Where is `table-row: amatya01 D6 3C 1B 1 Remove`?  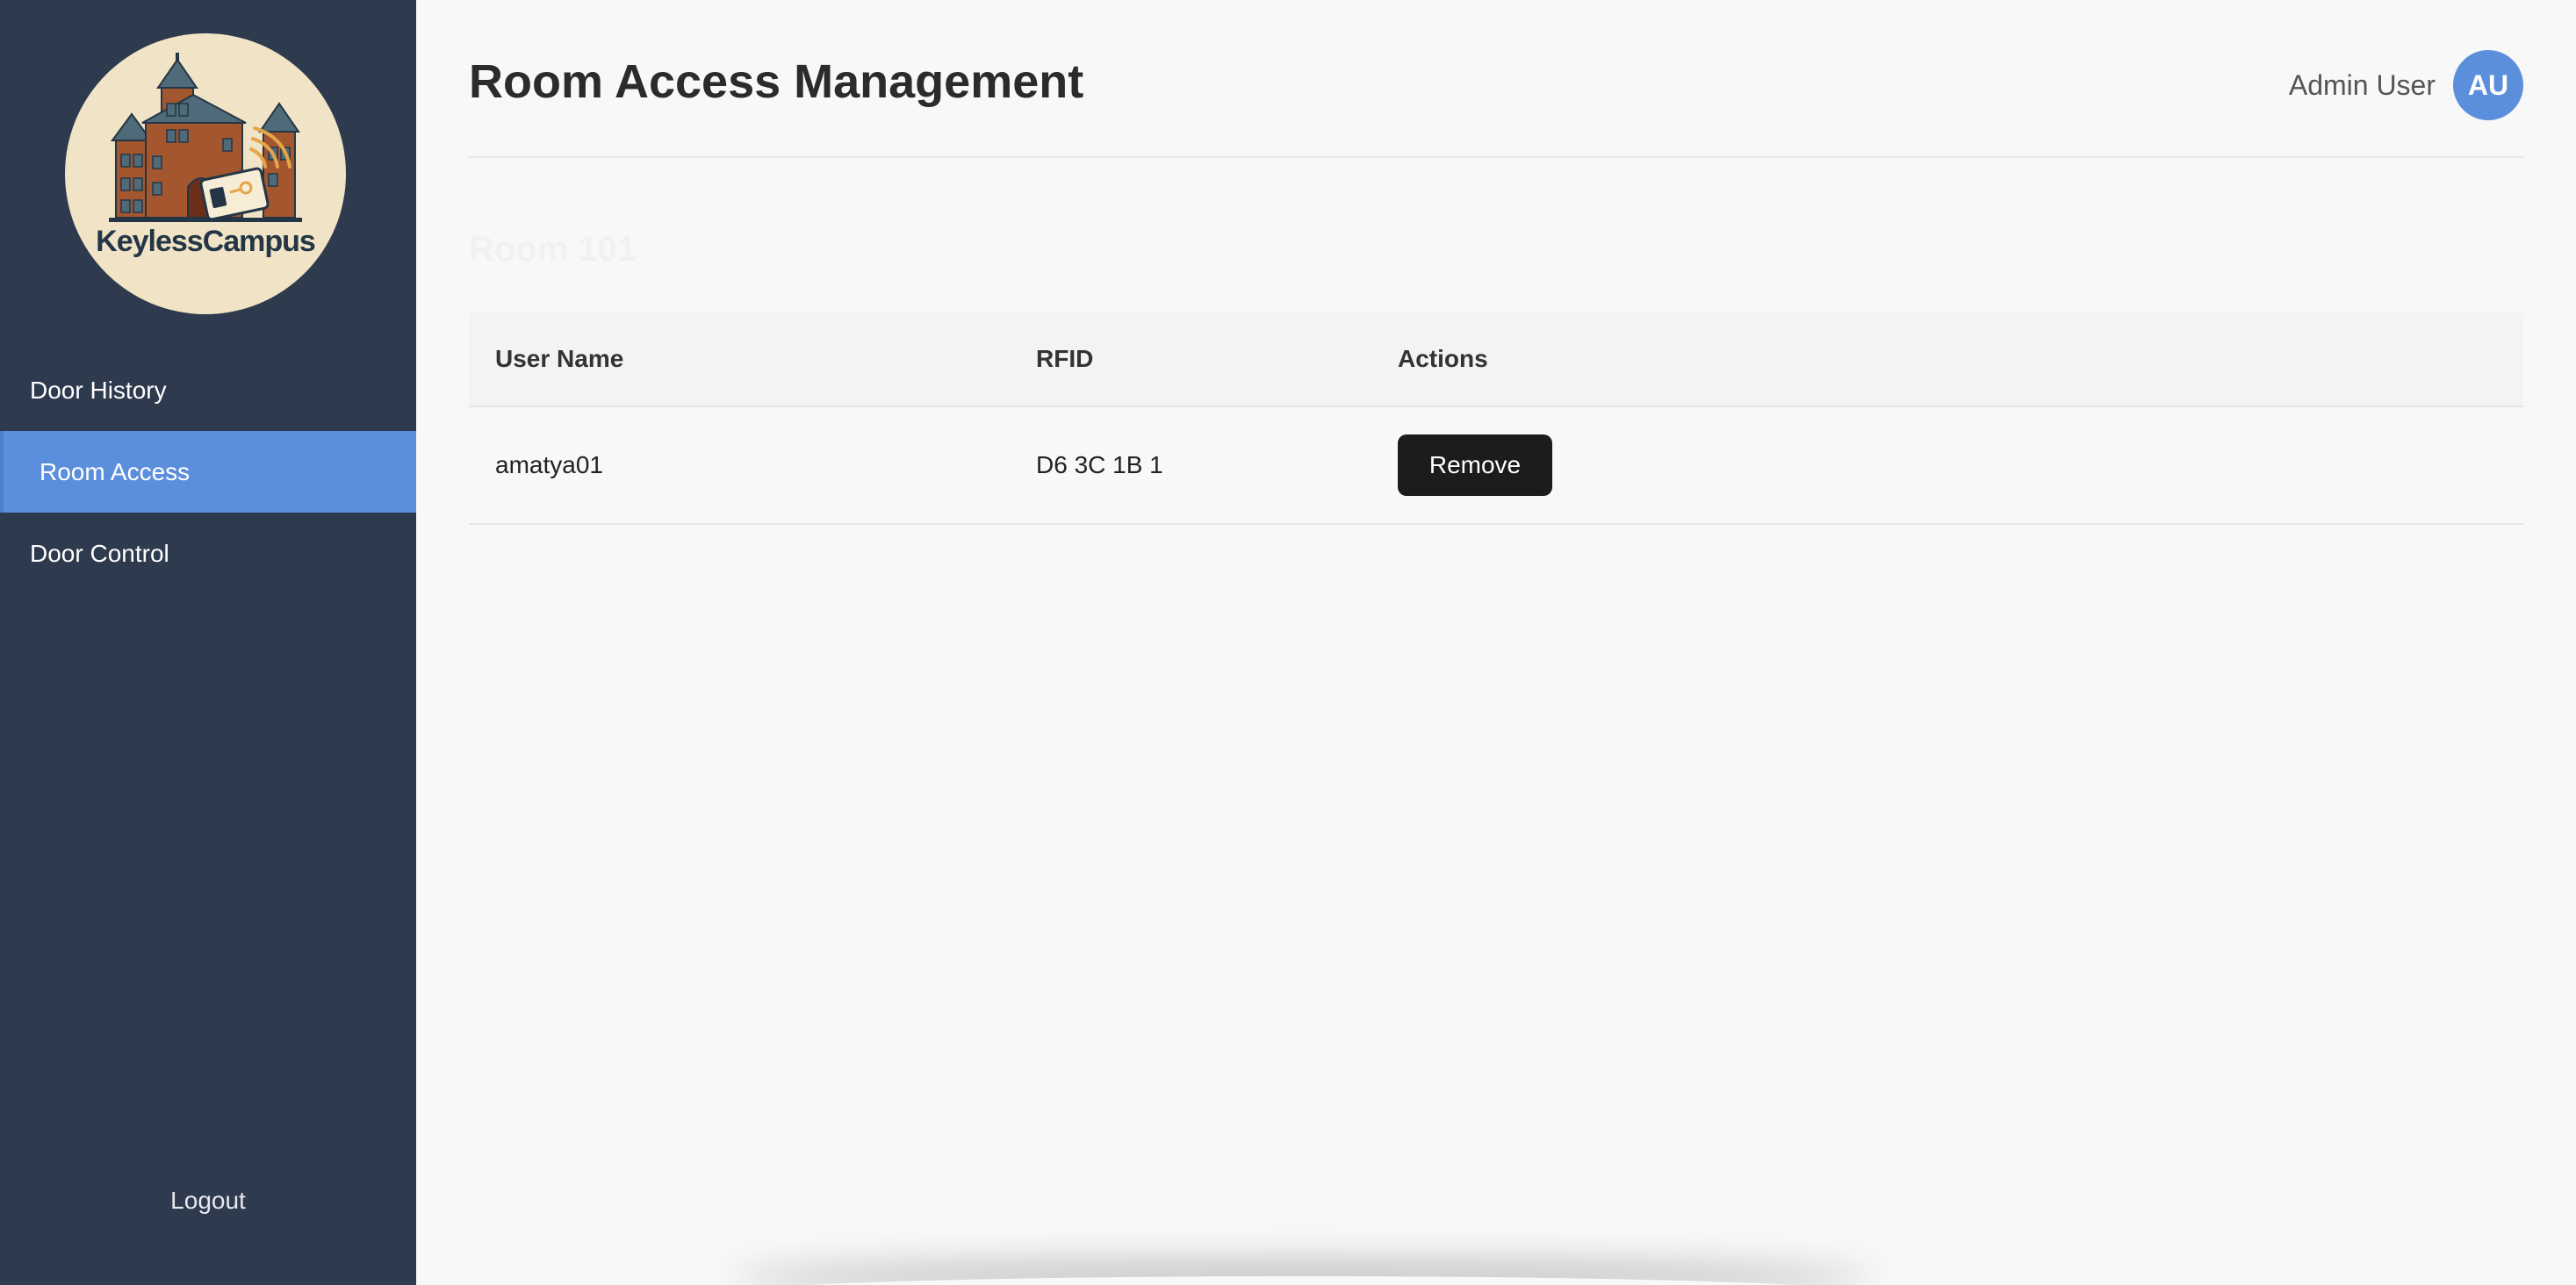 table-row: amatya01 D6 3C 1B 1 Remove is located at coordinates (1496, 466).